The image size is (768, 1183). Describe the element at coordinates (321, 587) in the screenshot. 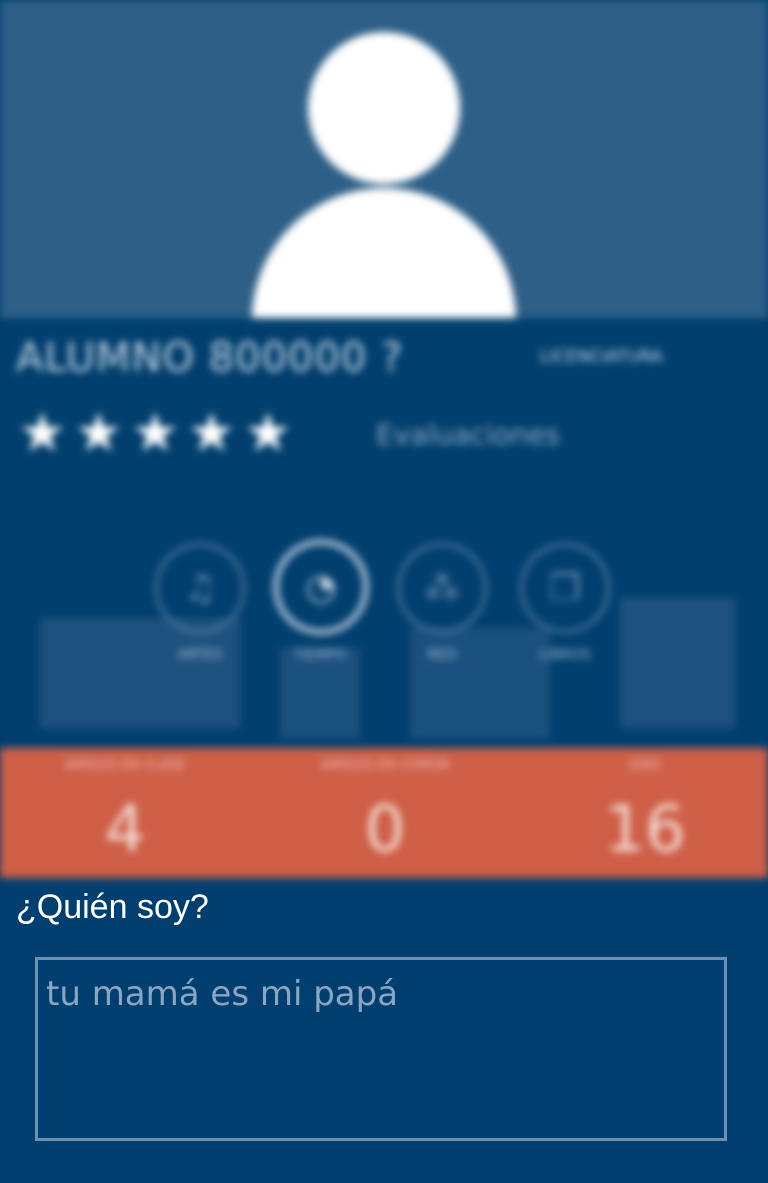

I see `clock-icon: ◔` at that location.